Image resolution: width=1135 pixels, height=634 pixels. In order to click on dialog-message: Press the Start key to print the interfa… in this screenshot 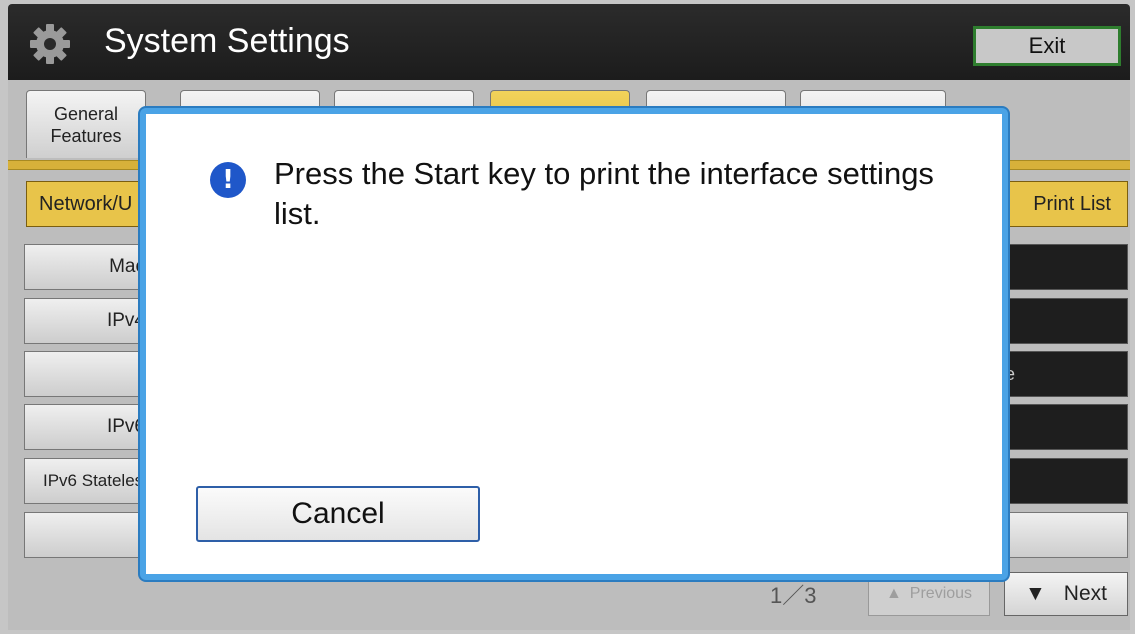, I will do `click(604, 193)`.